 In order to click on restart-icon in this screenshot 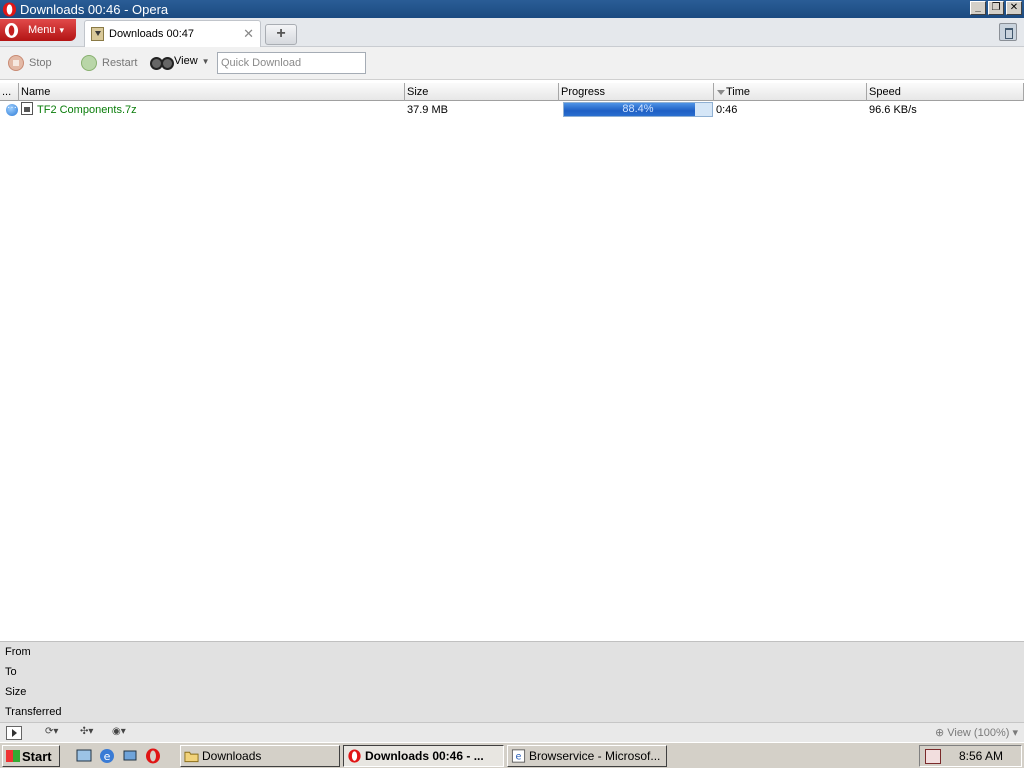, I will do `click(89, 63)`.